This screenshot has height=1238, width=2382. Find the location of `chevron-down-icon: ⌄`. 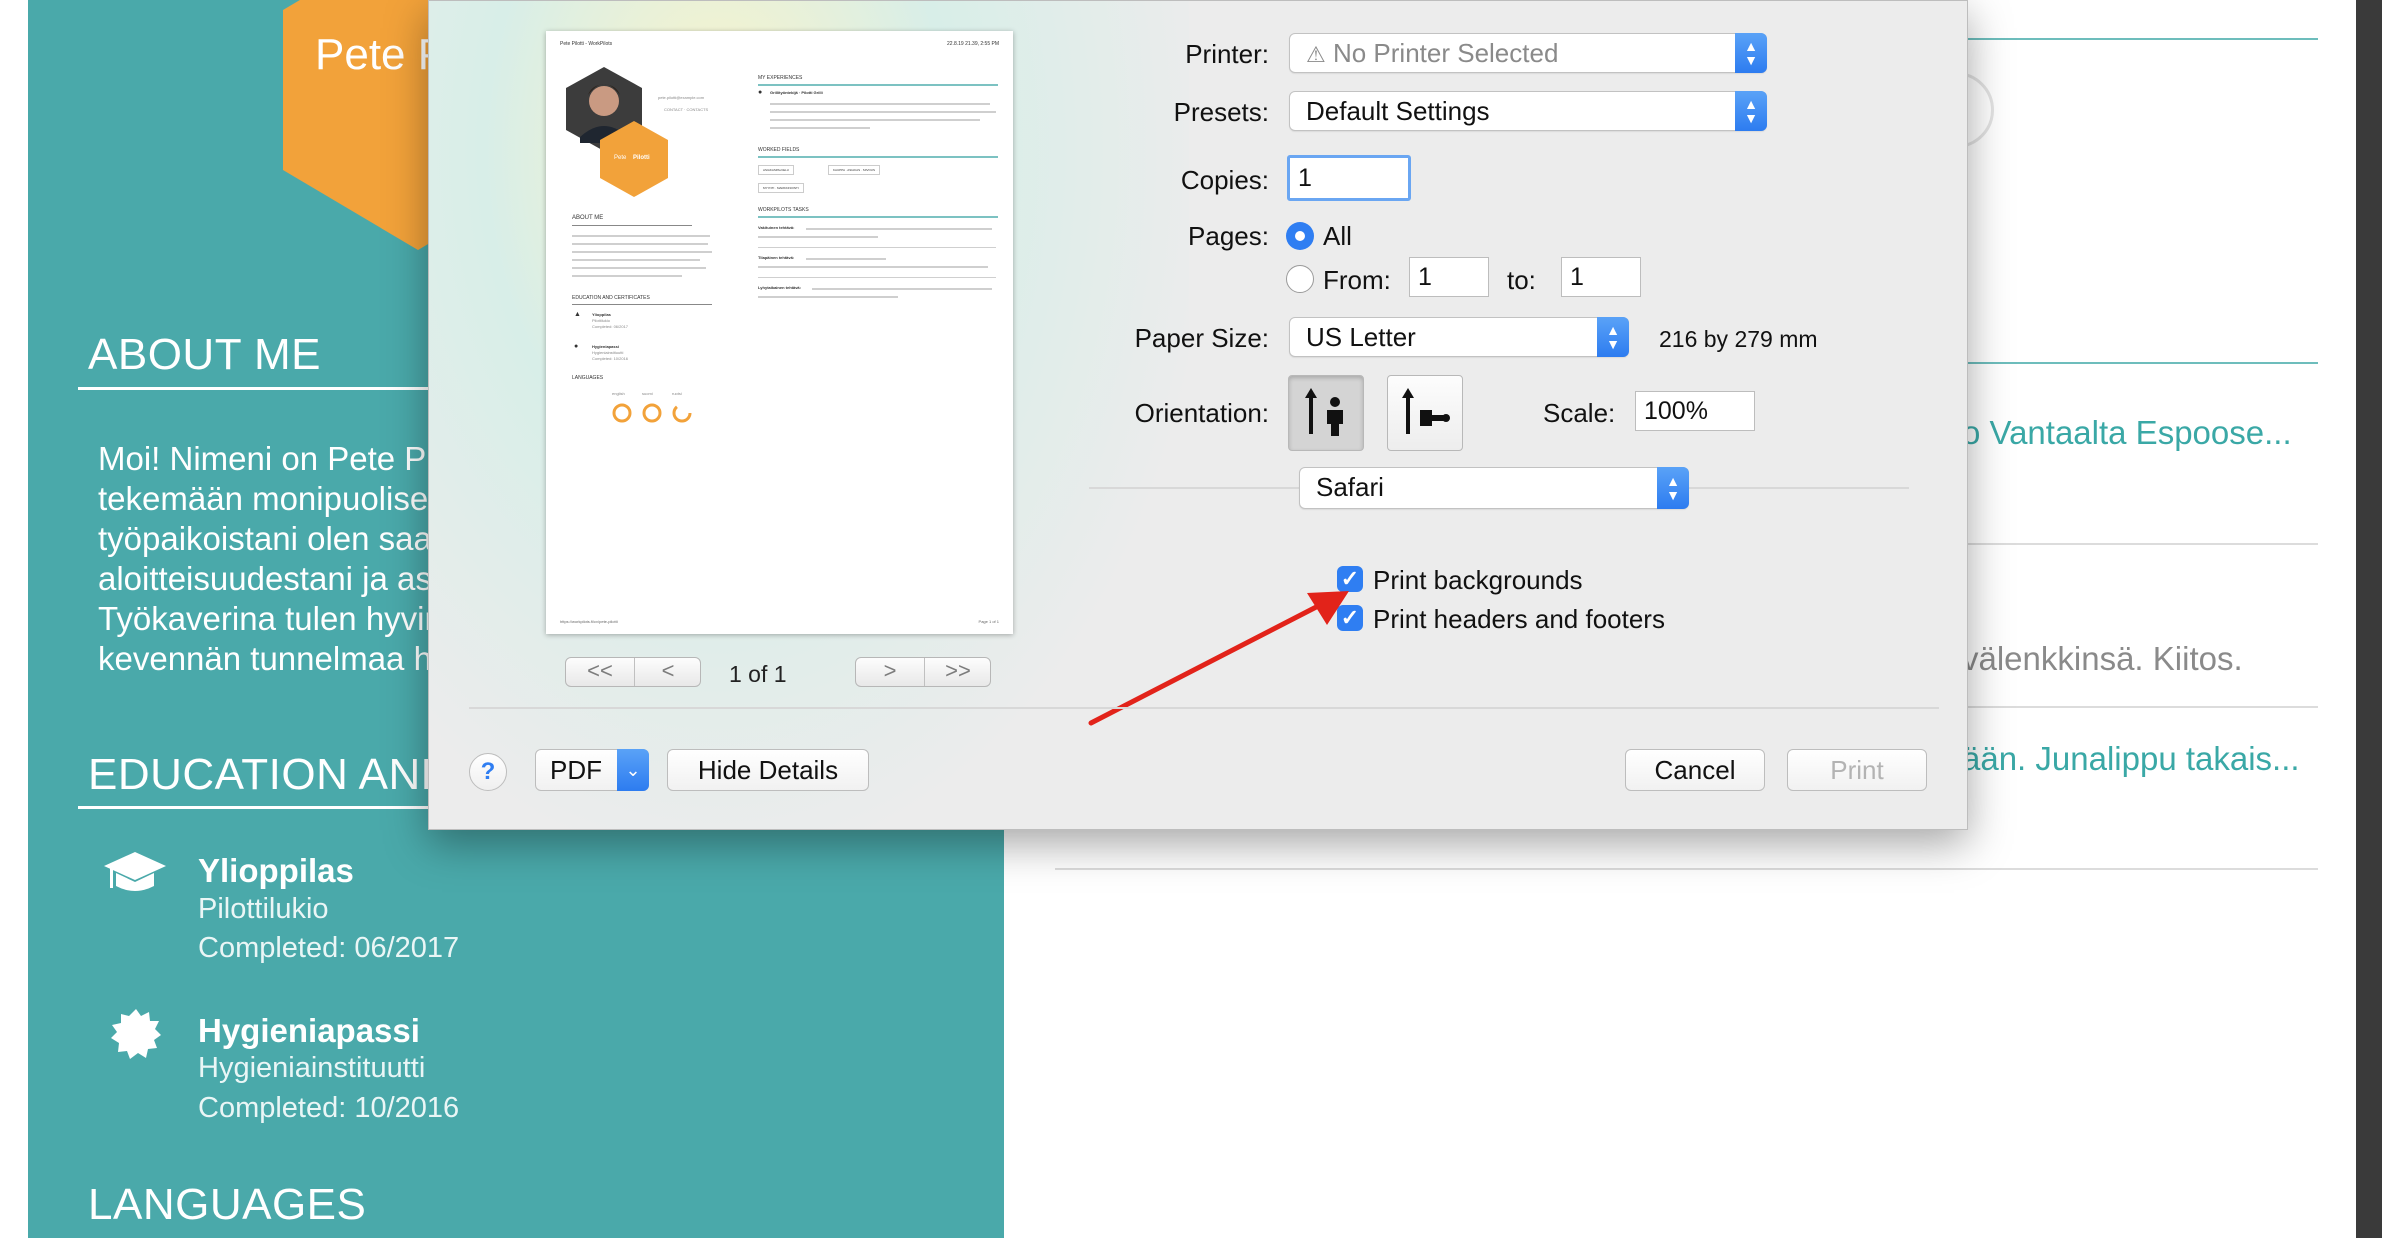

chevron-down-icon: ⌄ is located at coordinates (633, 770).